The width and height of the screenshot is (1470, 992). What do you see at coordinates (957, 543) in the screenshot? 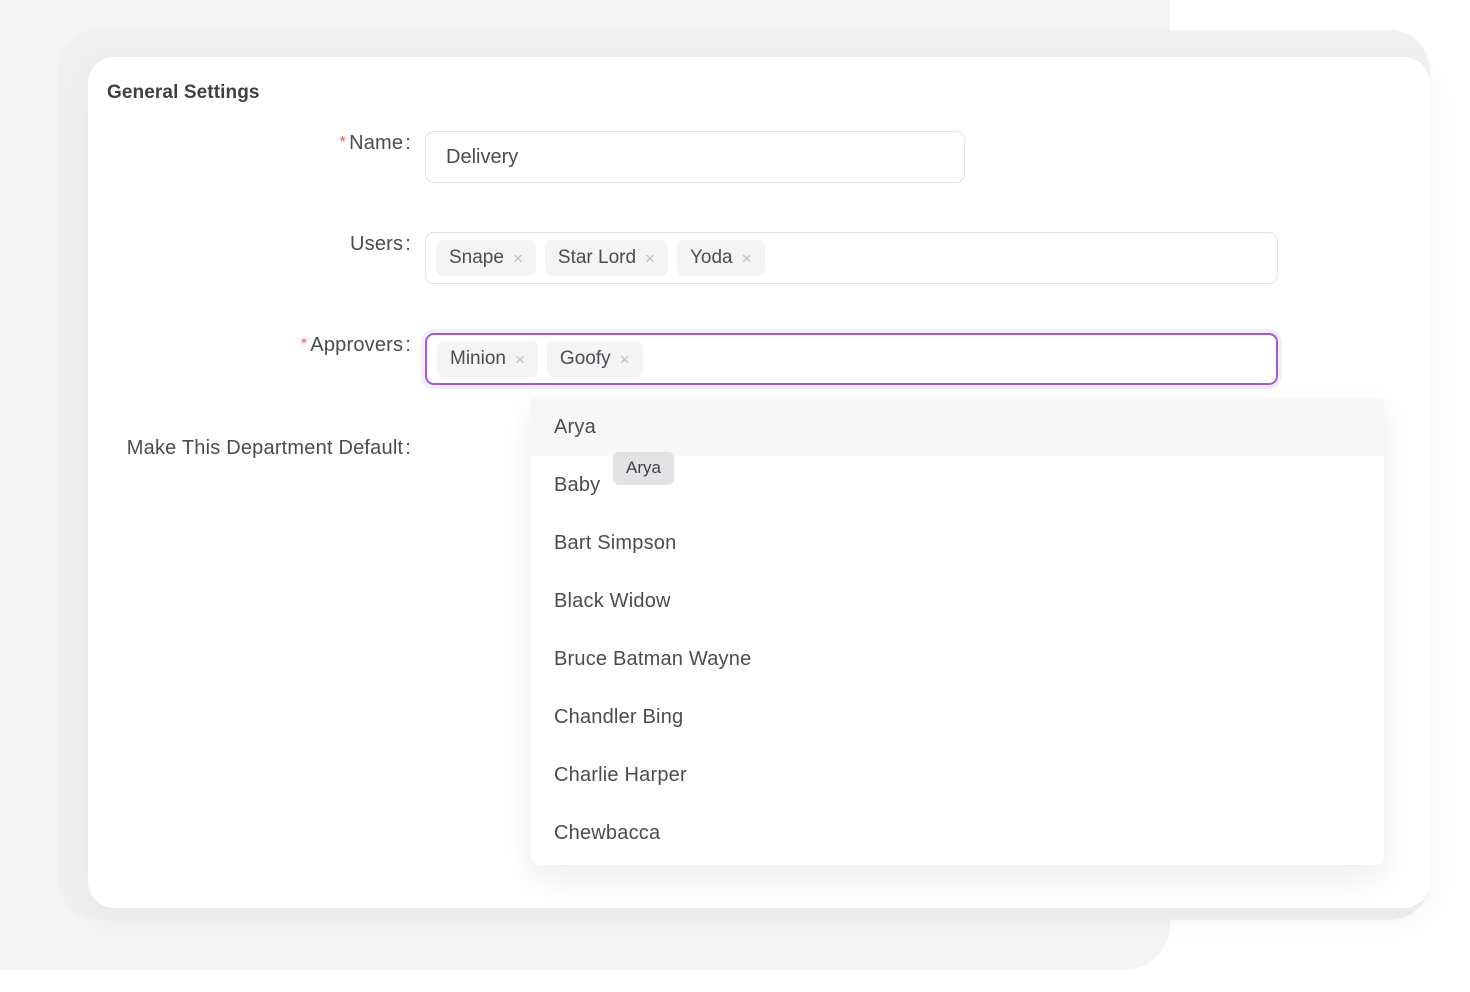
I see `dropdown-option: Bart Simpson` at bounding box center [957, 543].